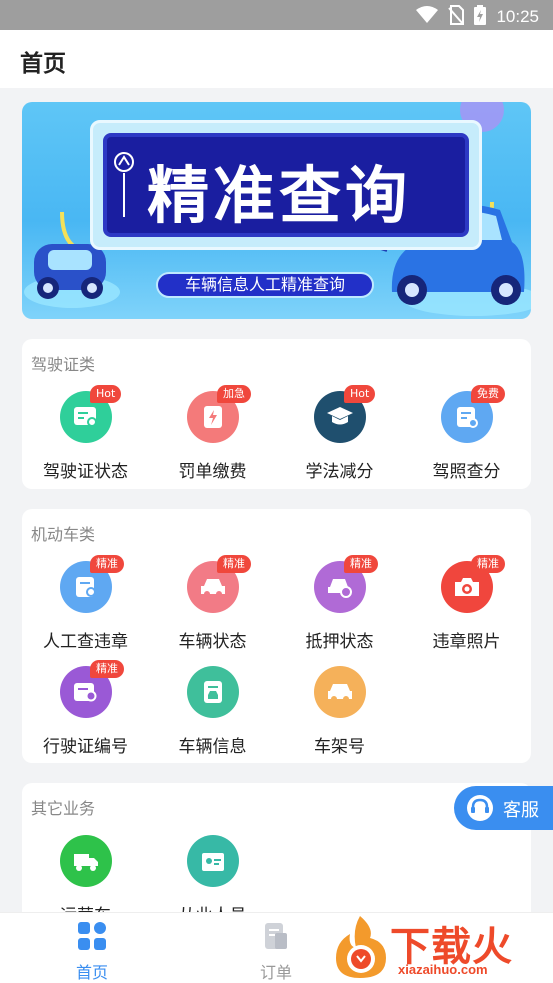  Describe the element at coordinates (63, 808) in the screenshot. I see `section-title: 其它业务` at that location.